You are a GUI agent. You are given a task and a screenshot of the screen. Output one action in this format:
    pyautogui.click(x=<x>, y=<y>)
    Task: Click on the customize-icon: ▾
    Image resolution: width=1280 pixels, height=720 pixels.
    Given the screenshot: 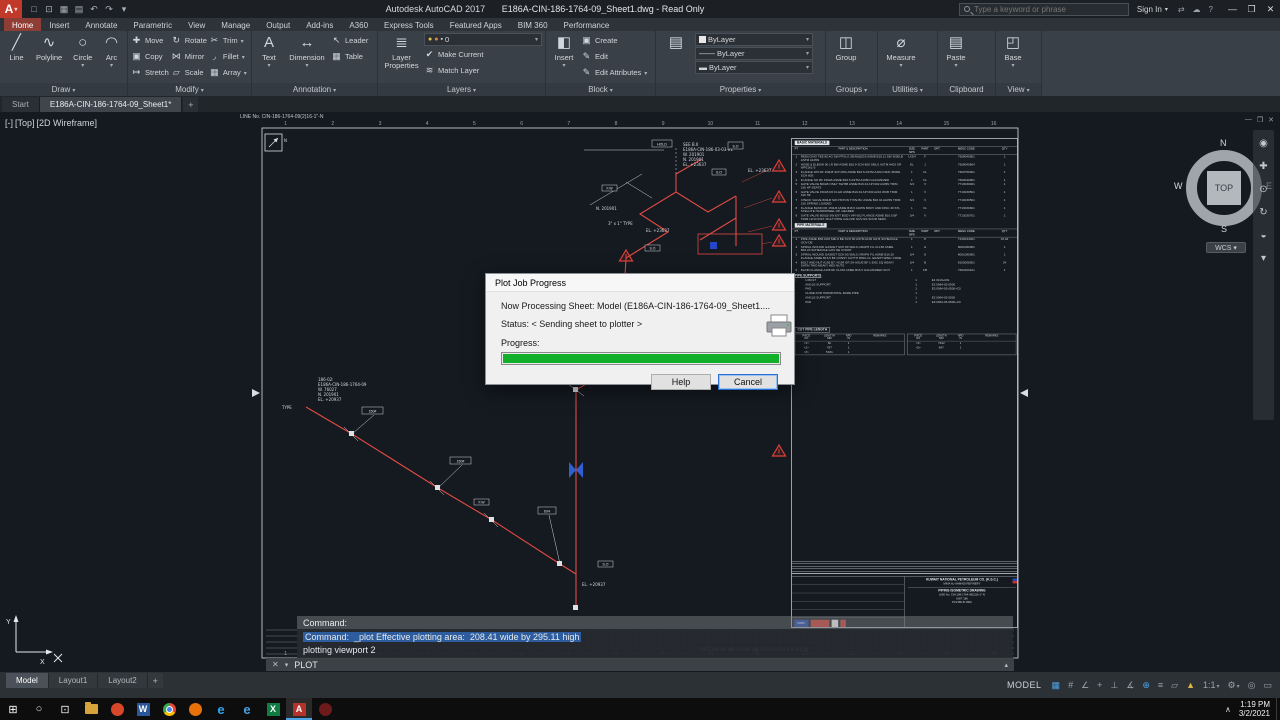 What is the action you would take?
    pyautogui.click(x=124, y=9)
    